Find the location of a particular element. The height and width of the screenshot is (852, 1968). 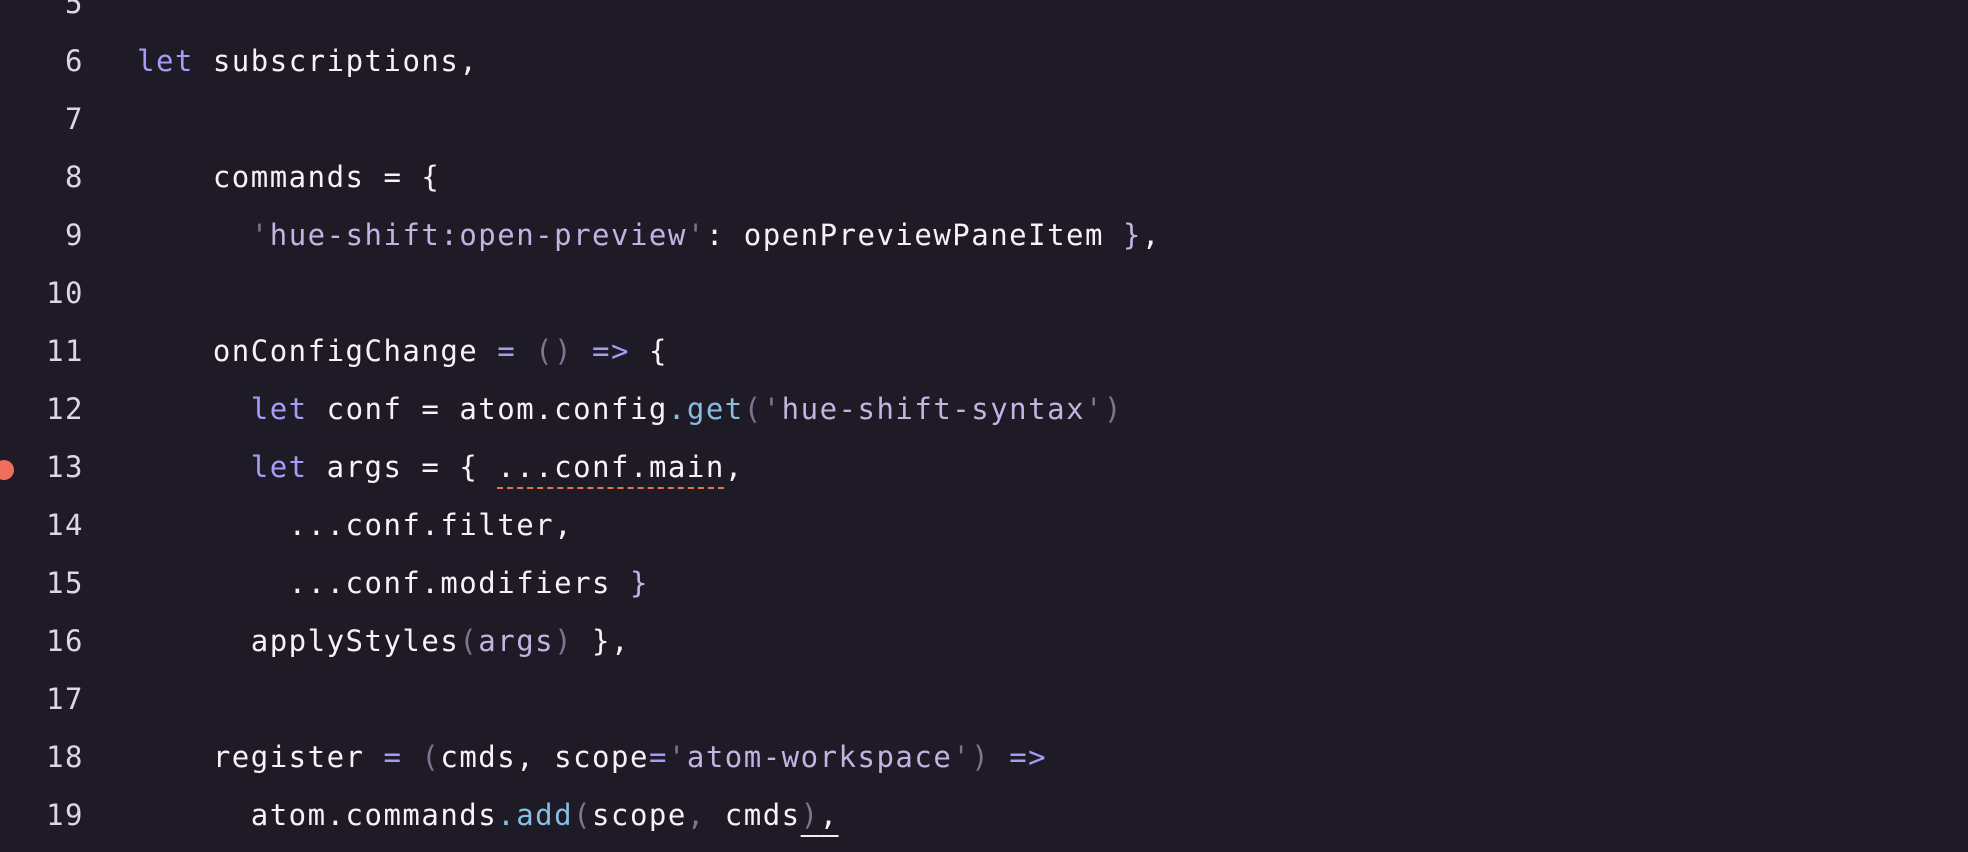

line-gutter: 17 is located at coordinates (48, 699).